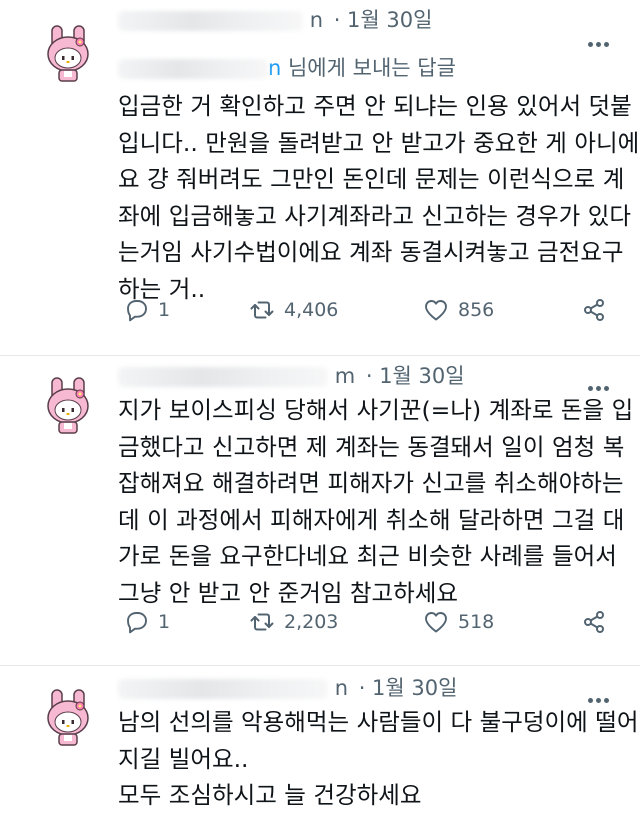  I want to click on blurred-reply-username, so click(193, 69).